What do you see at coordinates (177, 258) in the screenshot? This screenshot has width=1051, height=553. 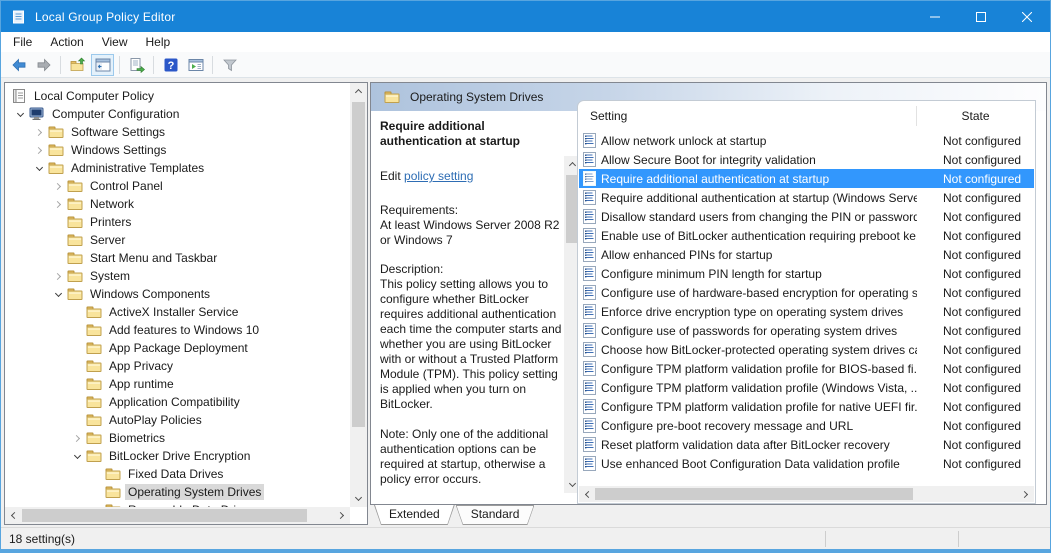 I see `tree-item-start-menu-and-taskbar: Start Menu and Taskbar` at bounding box center [177, 258].